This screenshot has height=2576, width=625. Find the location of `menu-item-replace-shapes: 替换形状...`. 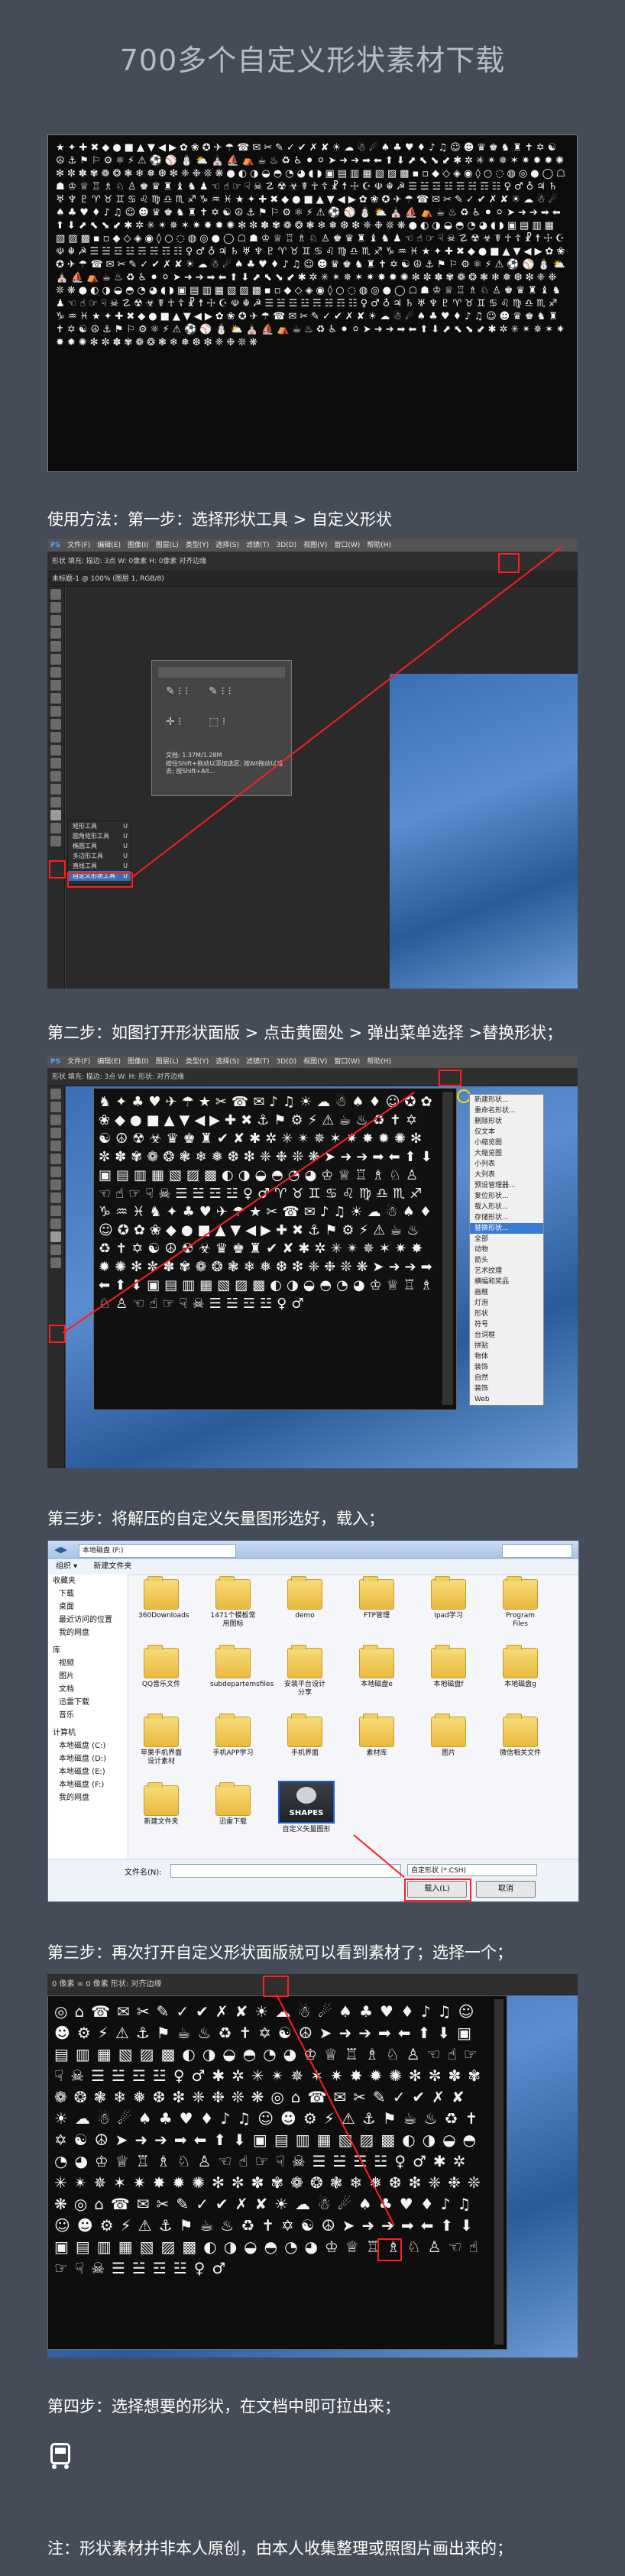

menu-item-replace-shapes: 替换形状... is located at coordinates (506, 1228).